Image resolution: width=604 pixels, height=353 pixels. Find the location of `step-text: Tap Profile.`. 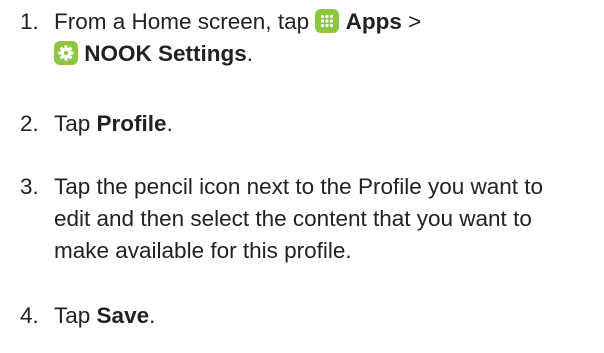

step-text: Tap Profile. is located at coordinates (113, 124).